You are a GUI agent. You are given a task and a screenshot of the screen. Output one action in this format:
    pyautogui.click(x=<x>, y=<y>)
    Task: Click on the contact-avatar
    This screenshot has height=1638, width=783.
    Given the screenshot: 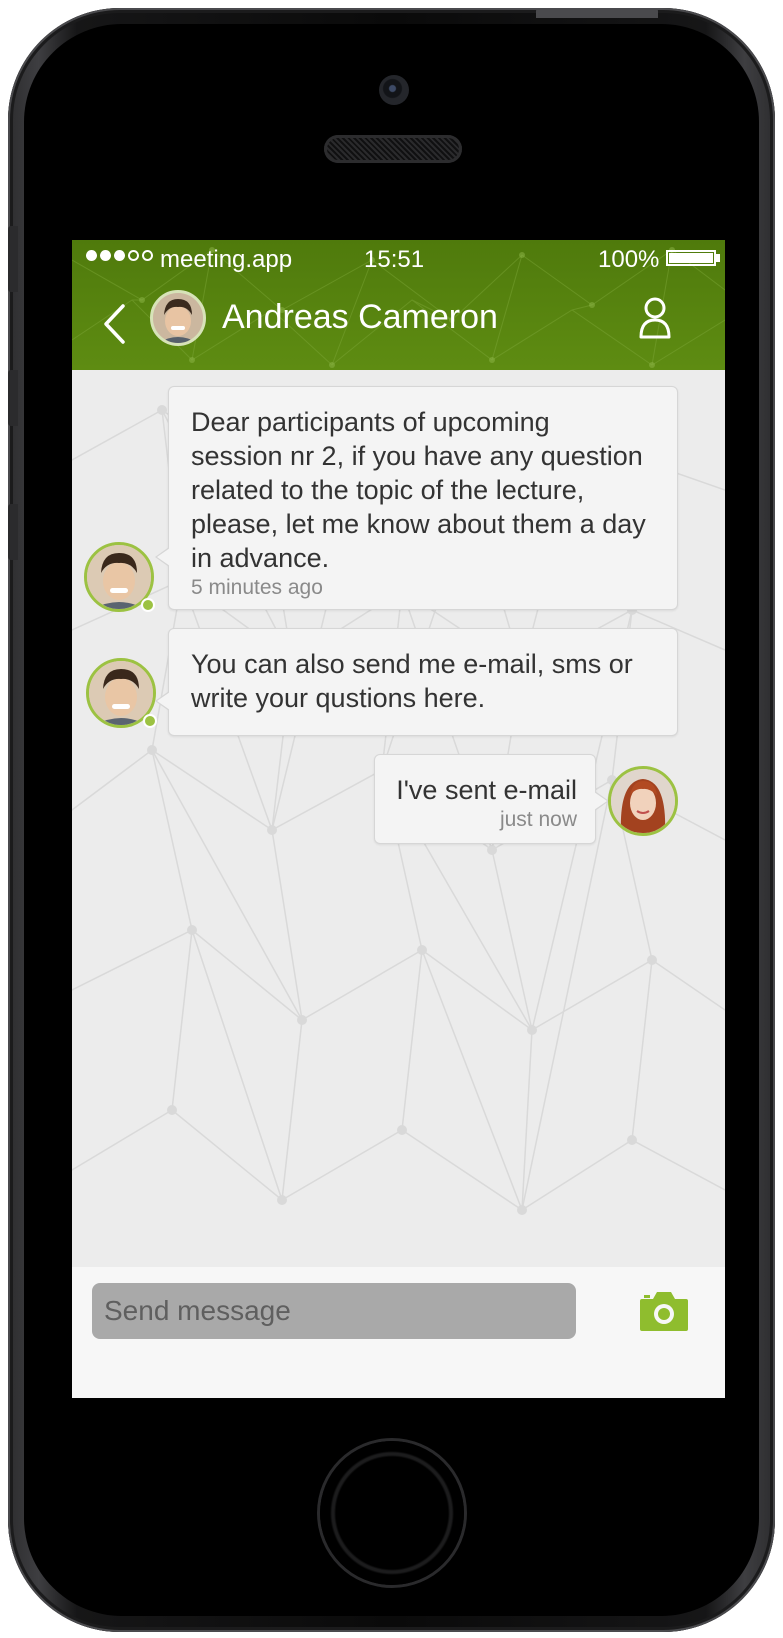 What is the action you would take?
    pyautogui.click(x=178, y=318)
    